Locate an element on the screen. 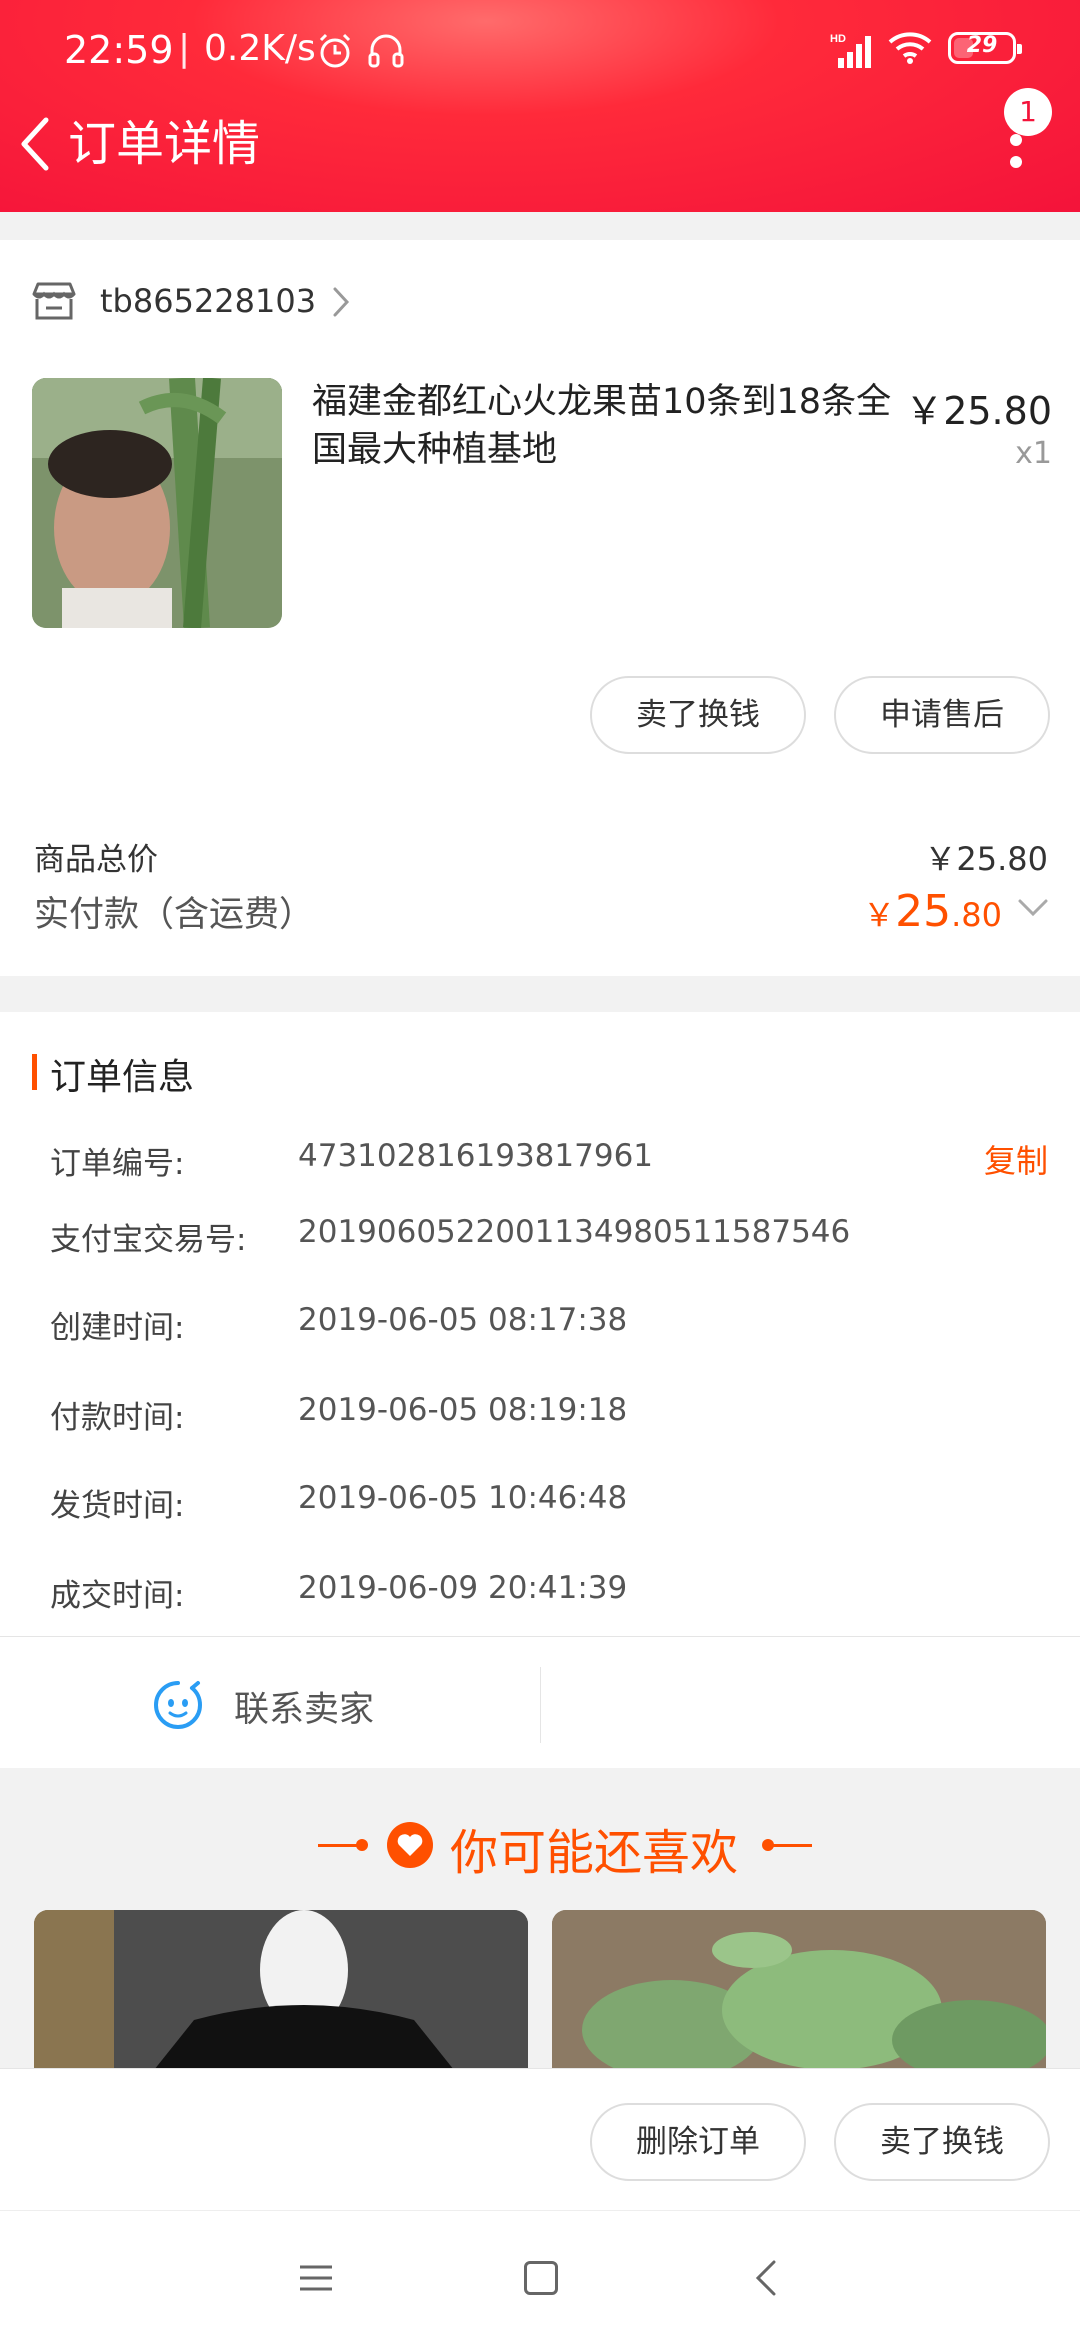 This screenshot has height=2340, width=1080. paid-amount: ￥25.80 is located at coordinates (932, 911).